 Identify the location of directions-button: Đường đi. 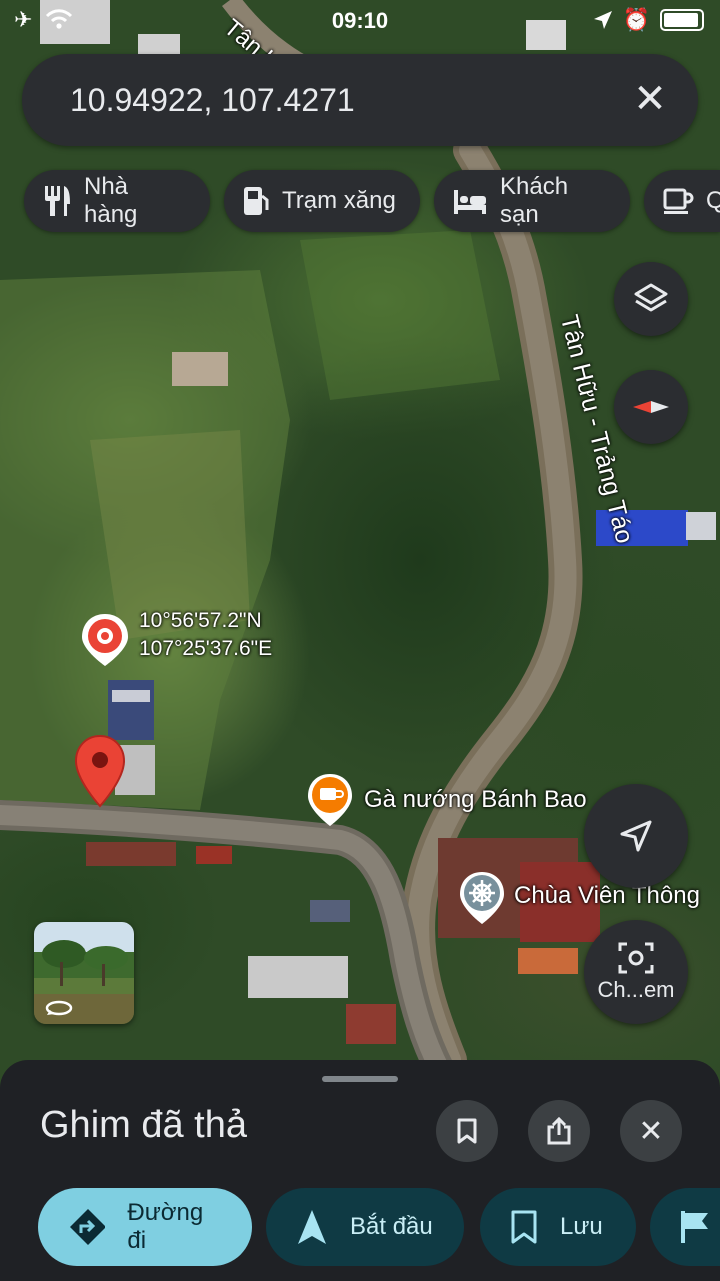
(145, 1227).